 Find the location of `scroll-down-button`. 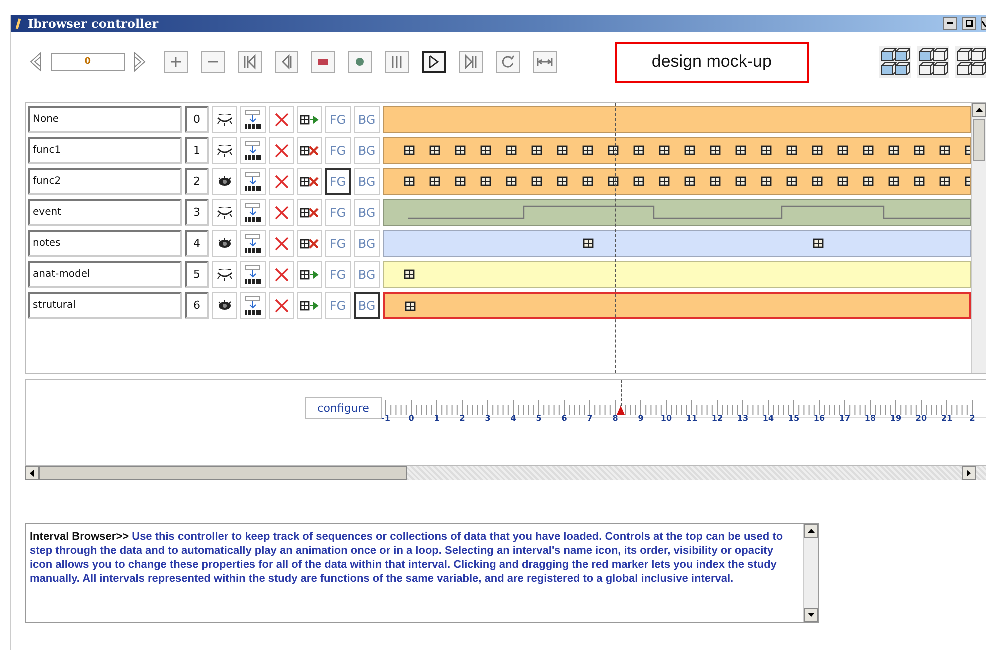

scroll-down-button is located at coordinates (811, 615).